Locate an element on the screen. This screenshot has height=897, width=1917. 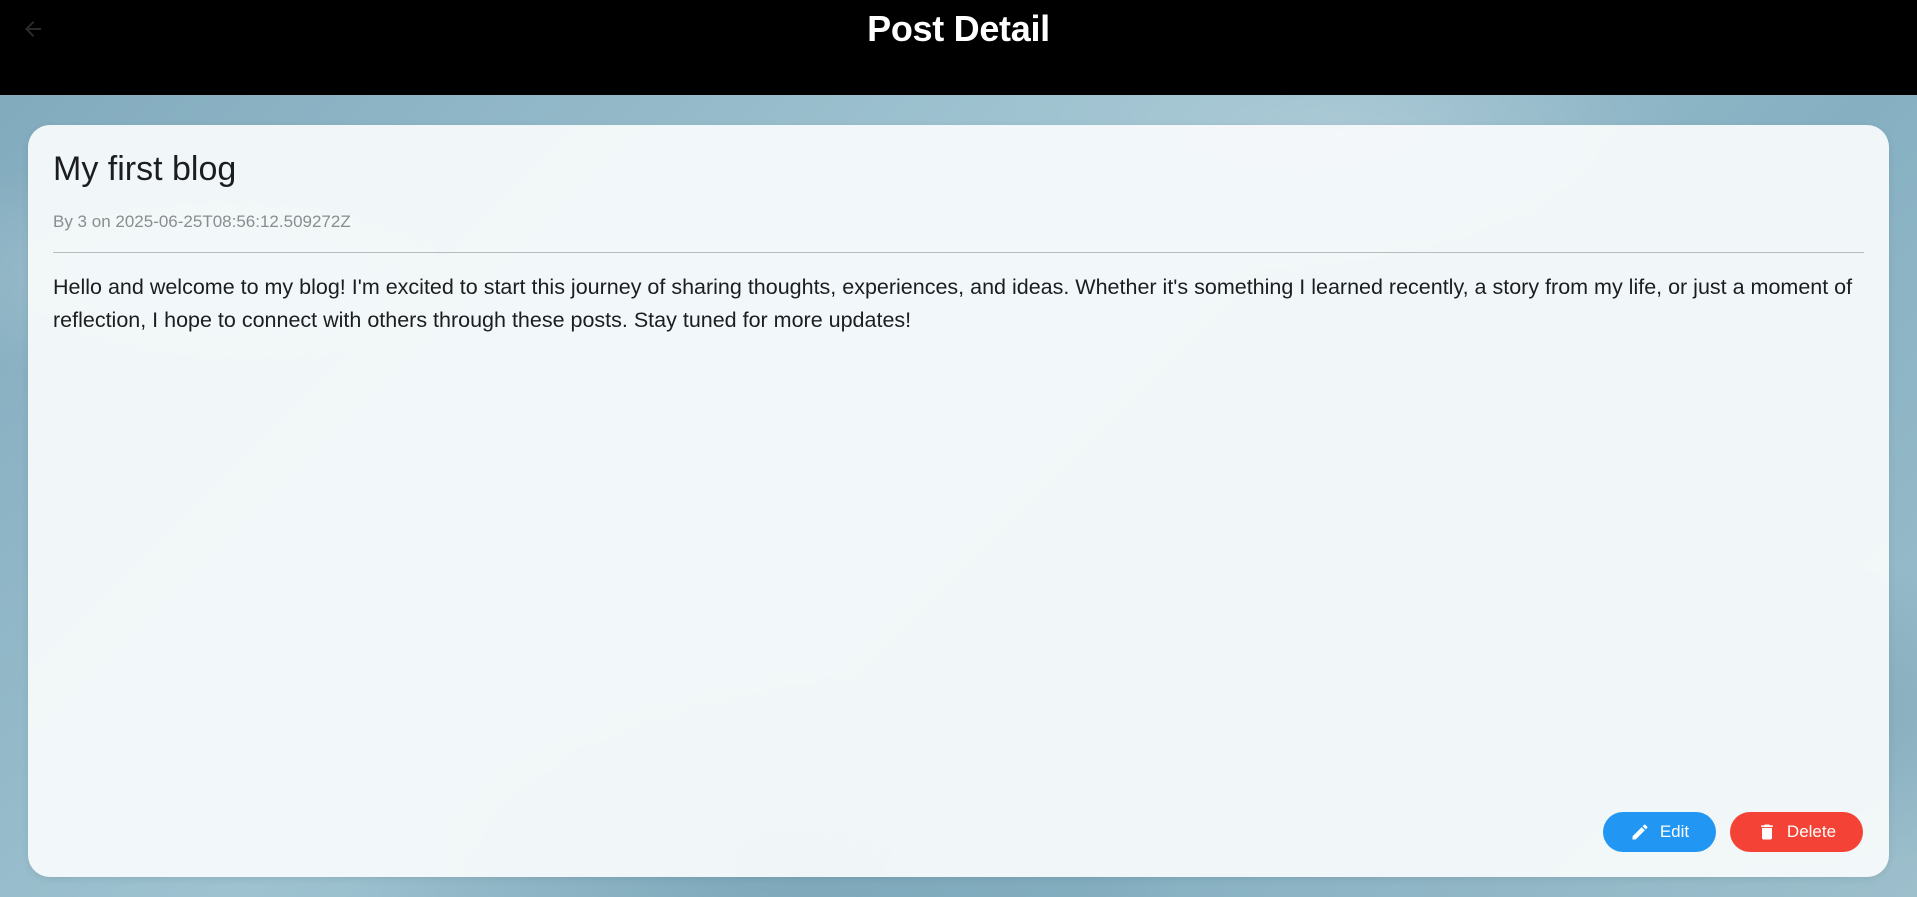
post-title: My first blog is located at coordinates (145, 169).